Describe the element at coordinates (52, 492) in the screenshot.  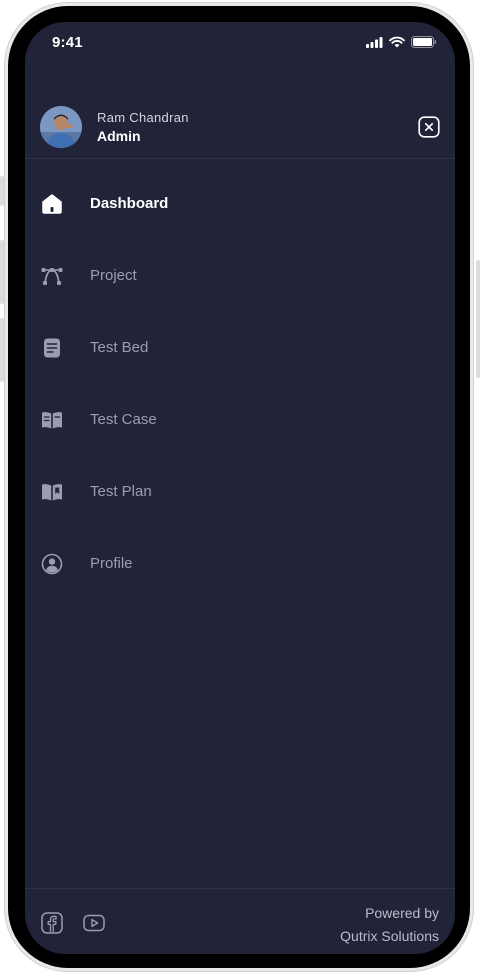
I see `bookmark-book-icon` at that location.